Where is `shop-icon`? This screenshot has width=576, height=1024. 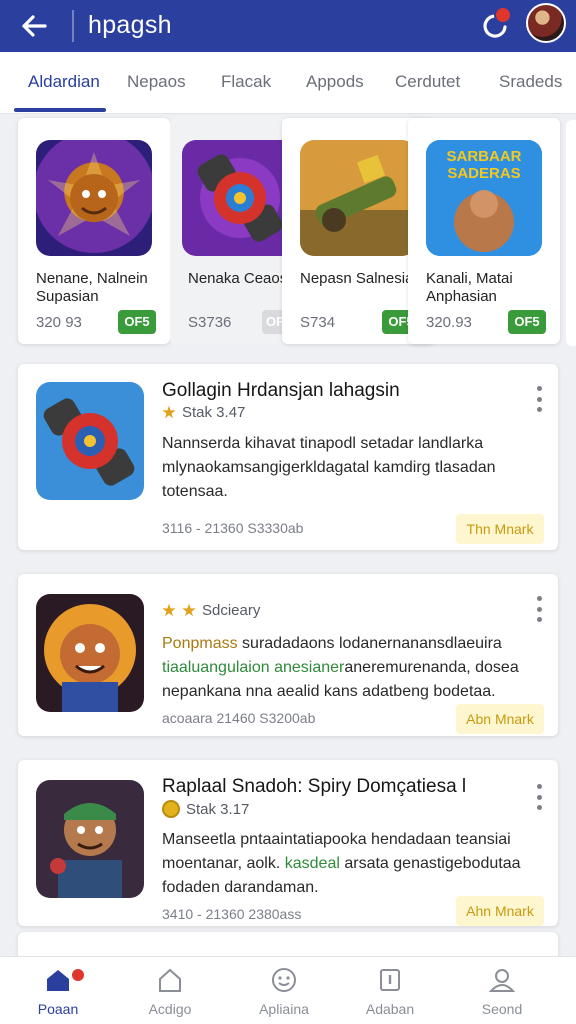 shop-icon is located at coordinates (170, 980).